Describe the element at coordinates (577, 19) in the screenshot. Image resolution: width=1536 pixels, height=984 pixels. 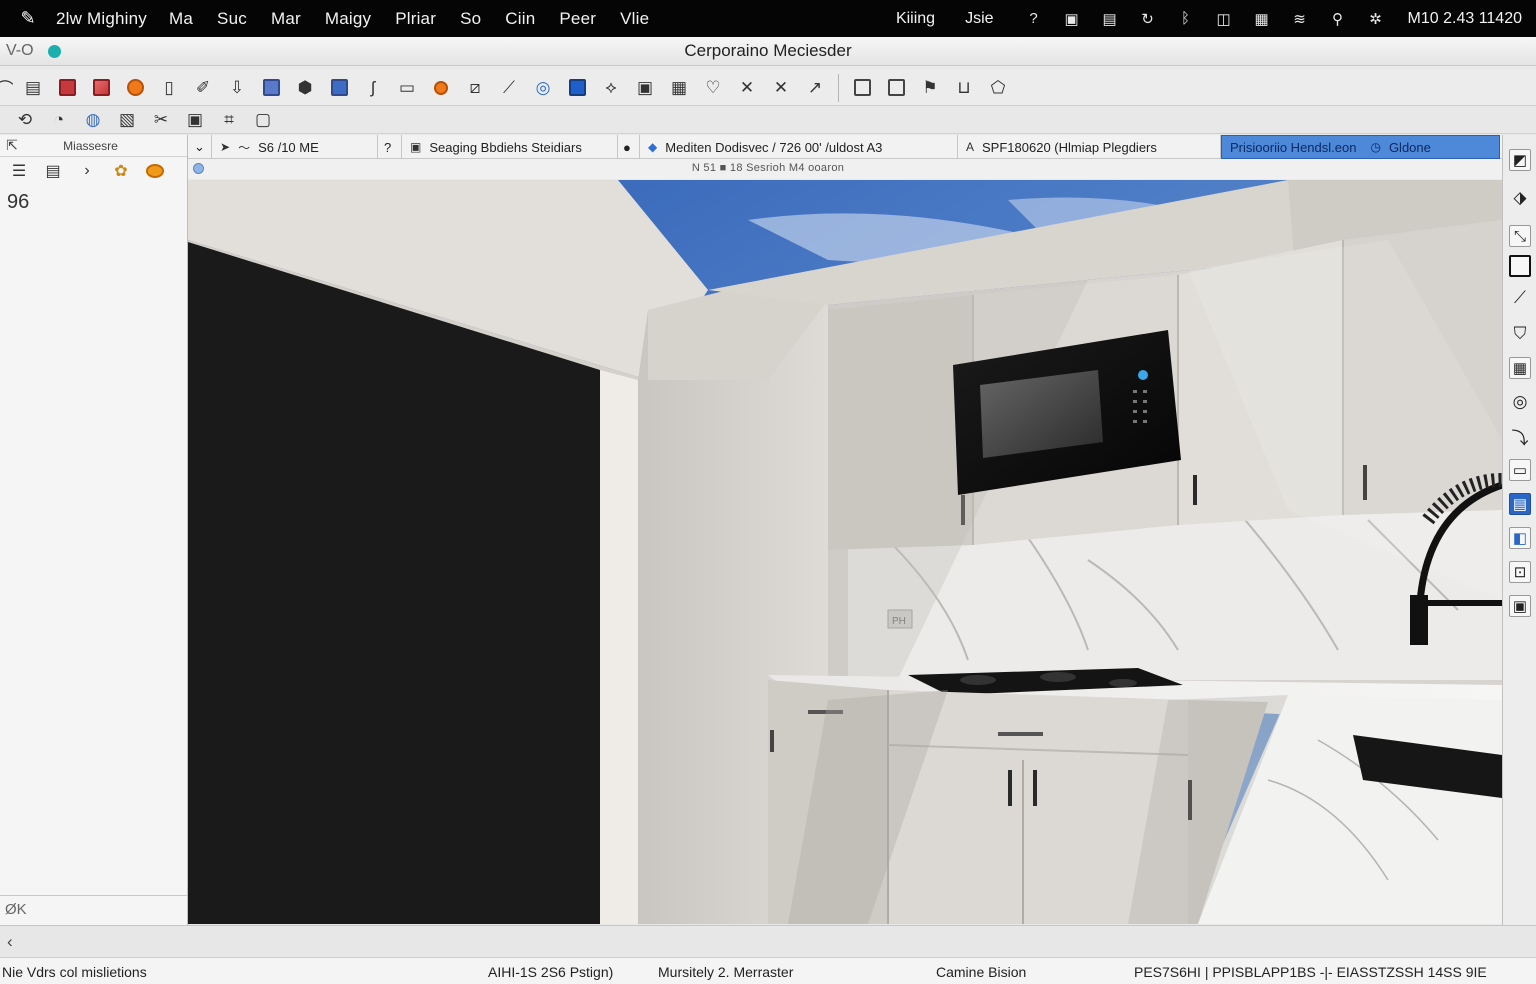
I see `menu-item-8: Peer` at that location.